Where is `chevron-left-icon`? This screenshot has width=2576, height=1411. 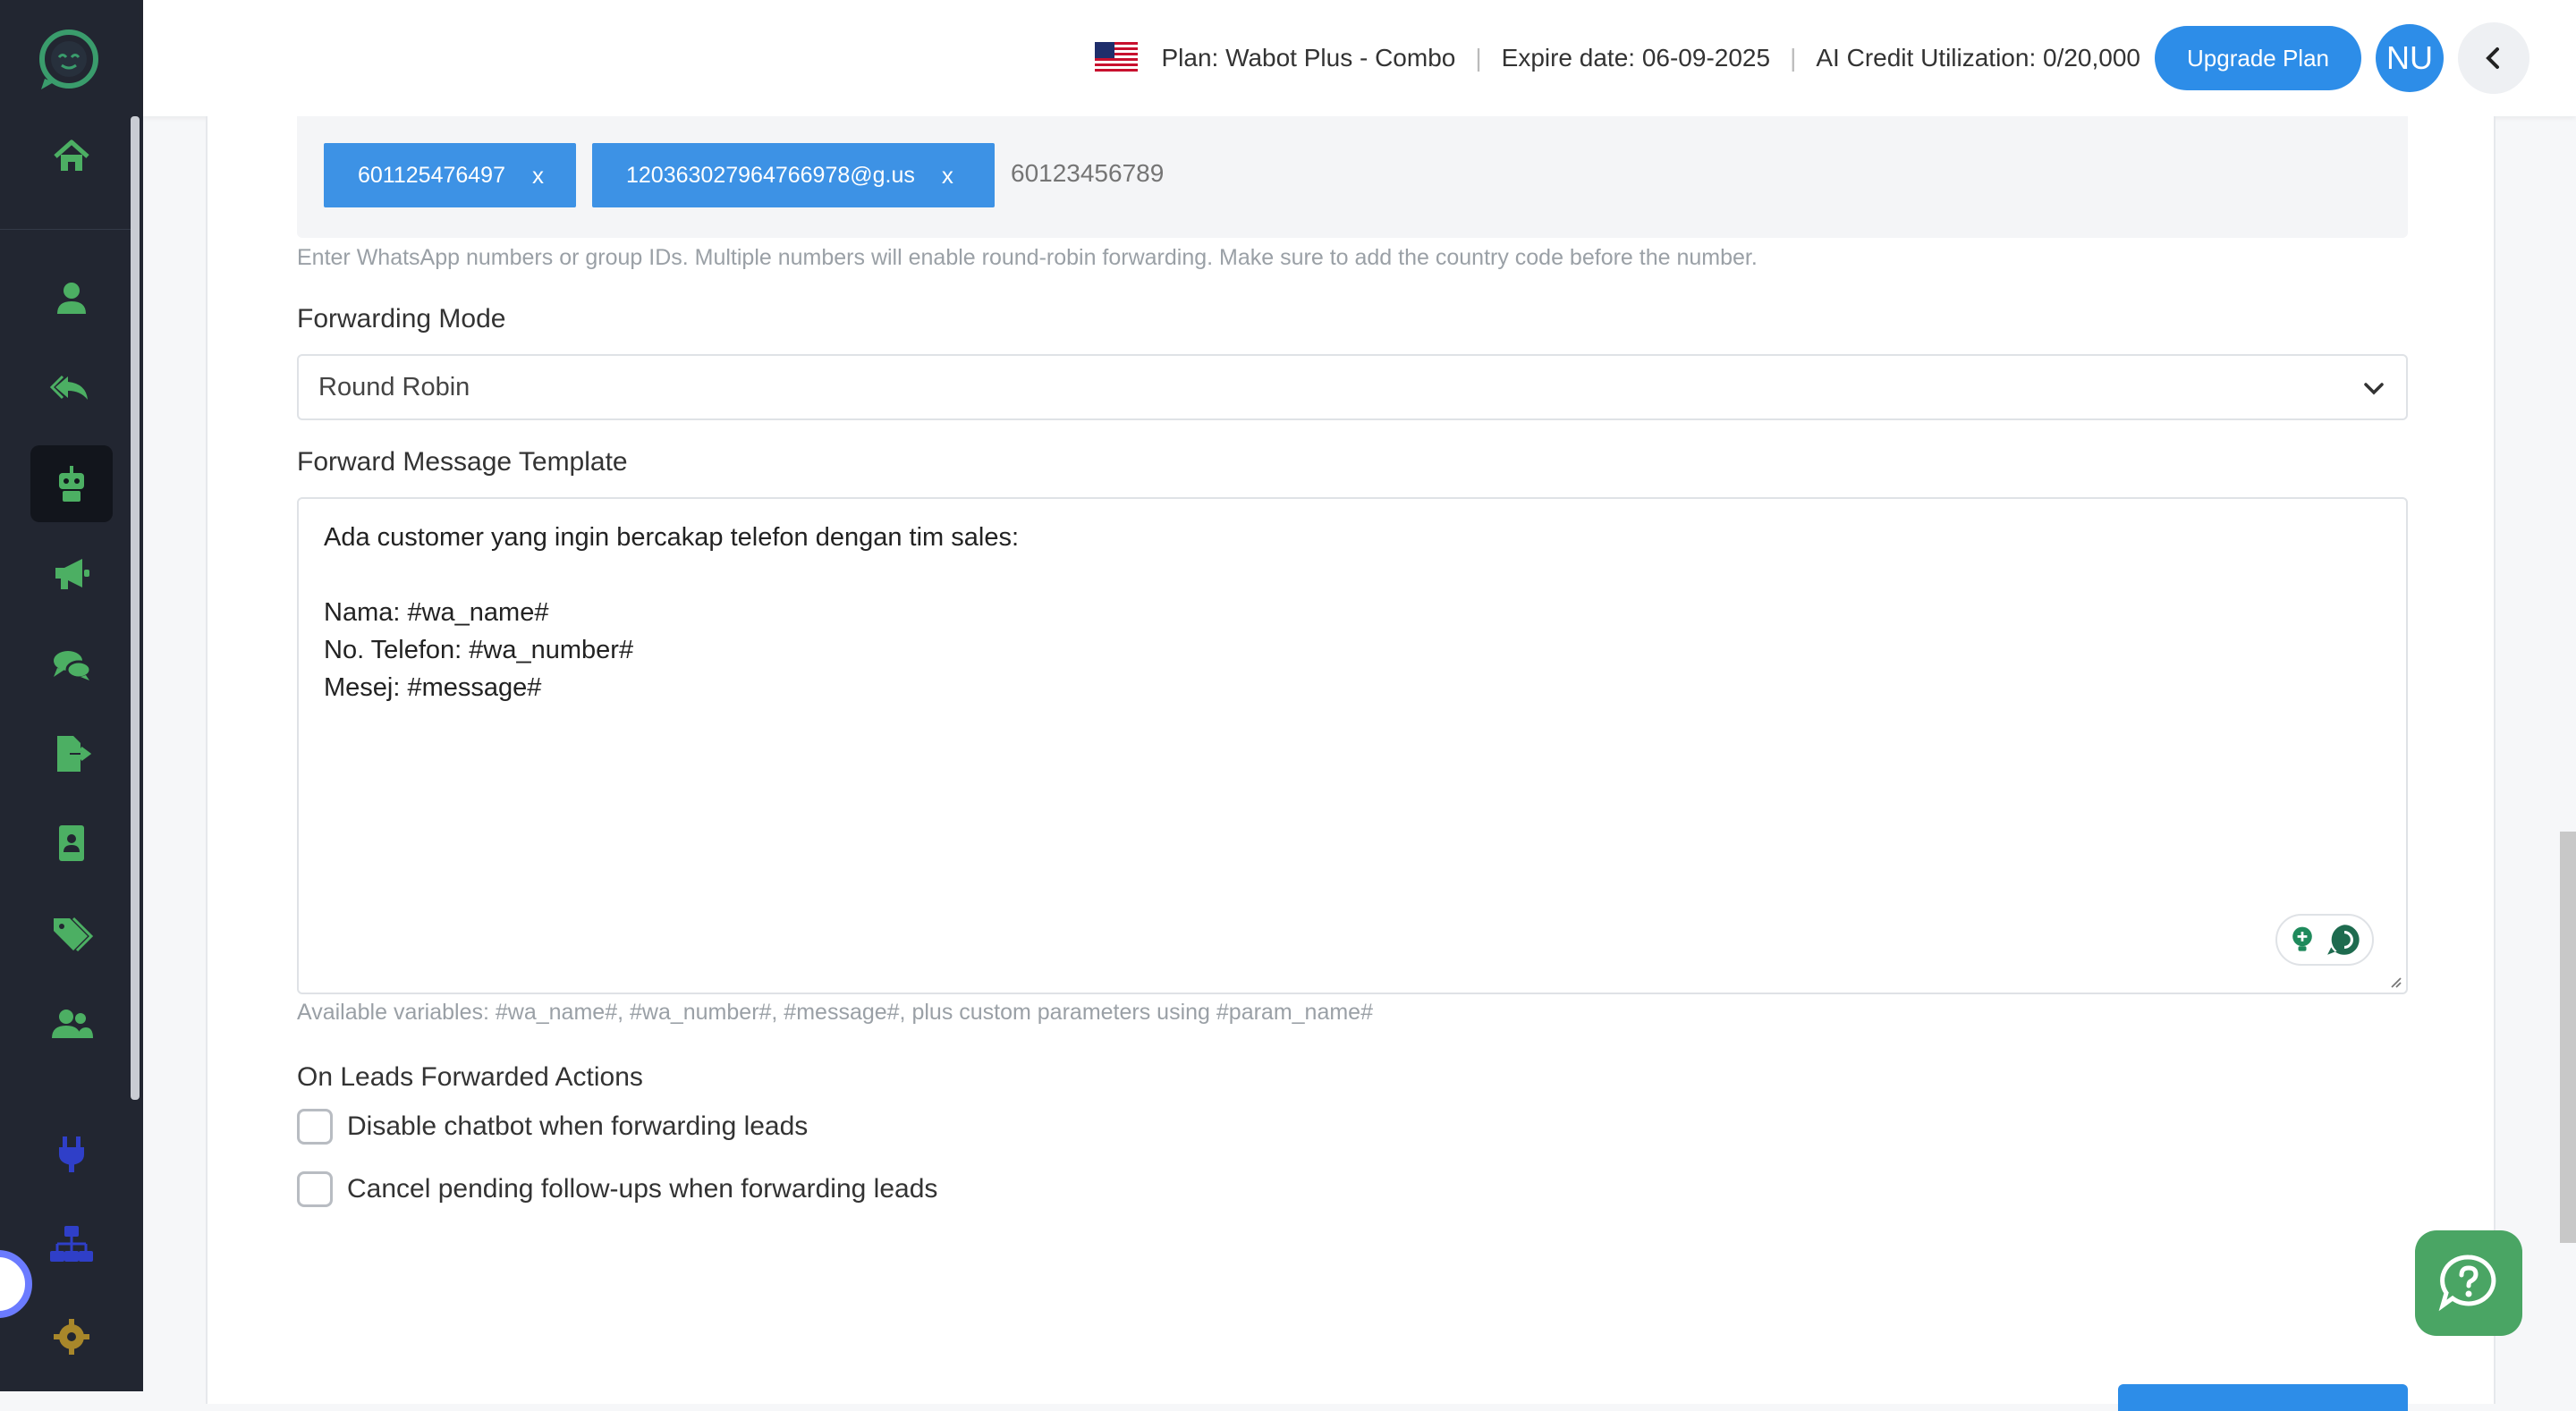
chevron-left-icon is located at coordinates (2492, 58).